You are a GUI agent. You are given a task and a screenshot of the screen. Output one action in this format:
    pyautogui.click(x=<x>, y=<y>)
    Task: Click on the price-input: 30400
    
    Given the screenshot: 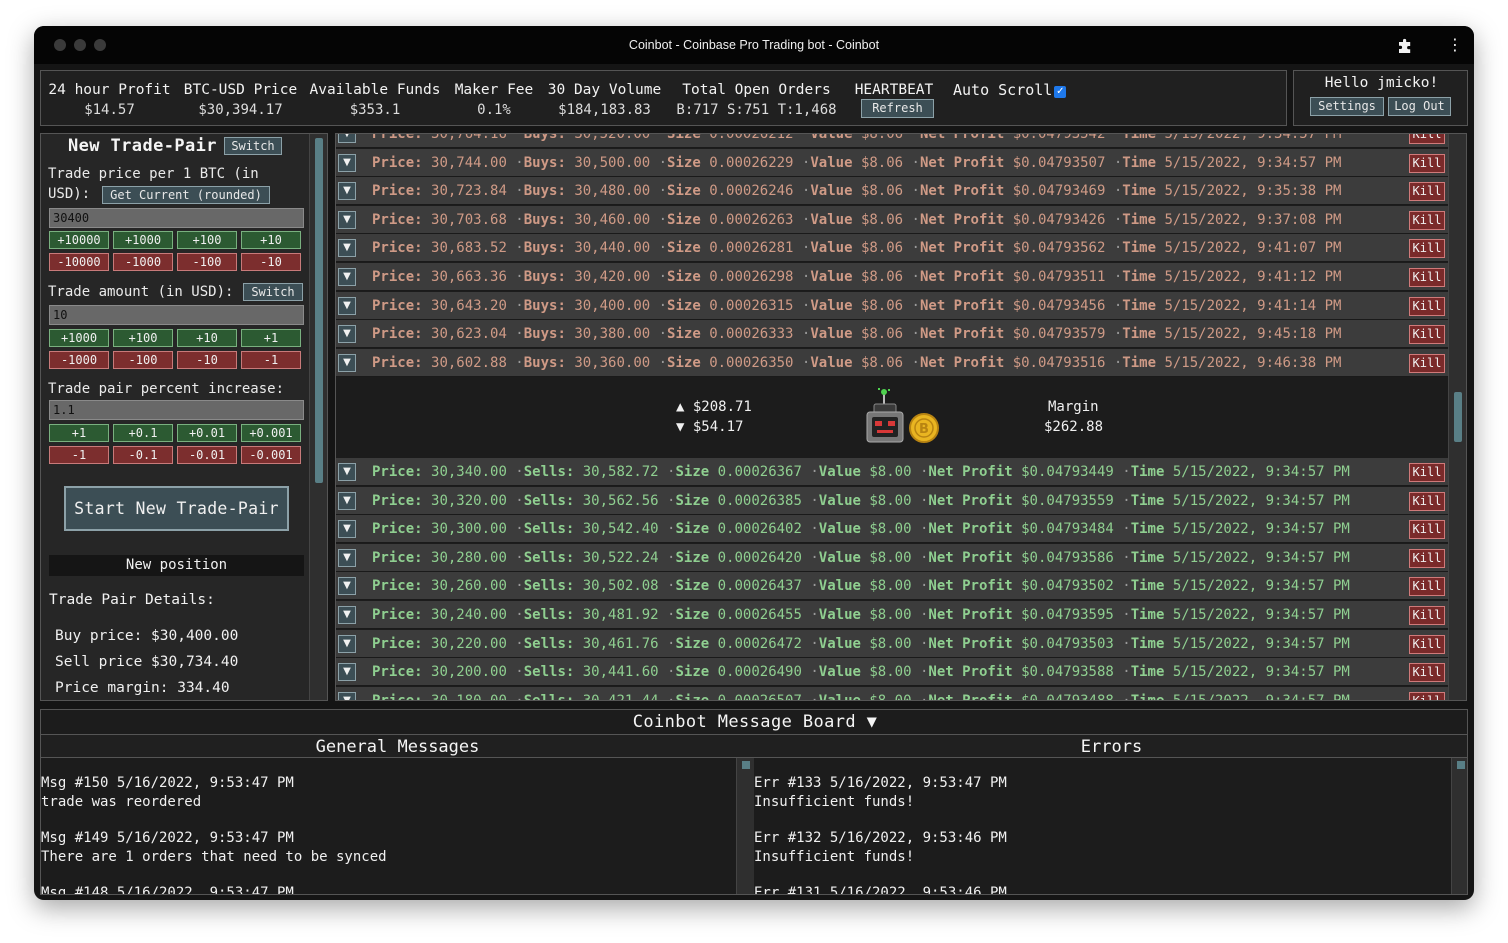 What is the action you would take?
    pyautogui.click(x=176, y=218)
    